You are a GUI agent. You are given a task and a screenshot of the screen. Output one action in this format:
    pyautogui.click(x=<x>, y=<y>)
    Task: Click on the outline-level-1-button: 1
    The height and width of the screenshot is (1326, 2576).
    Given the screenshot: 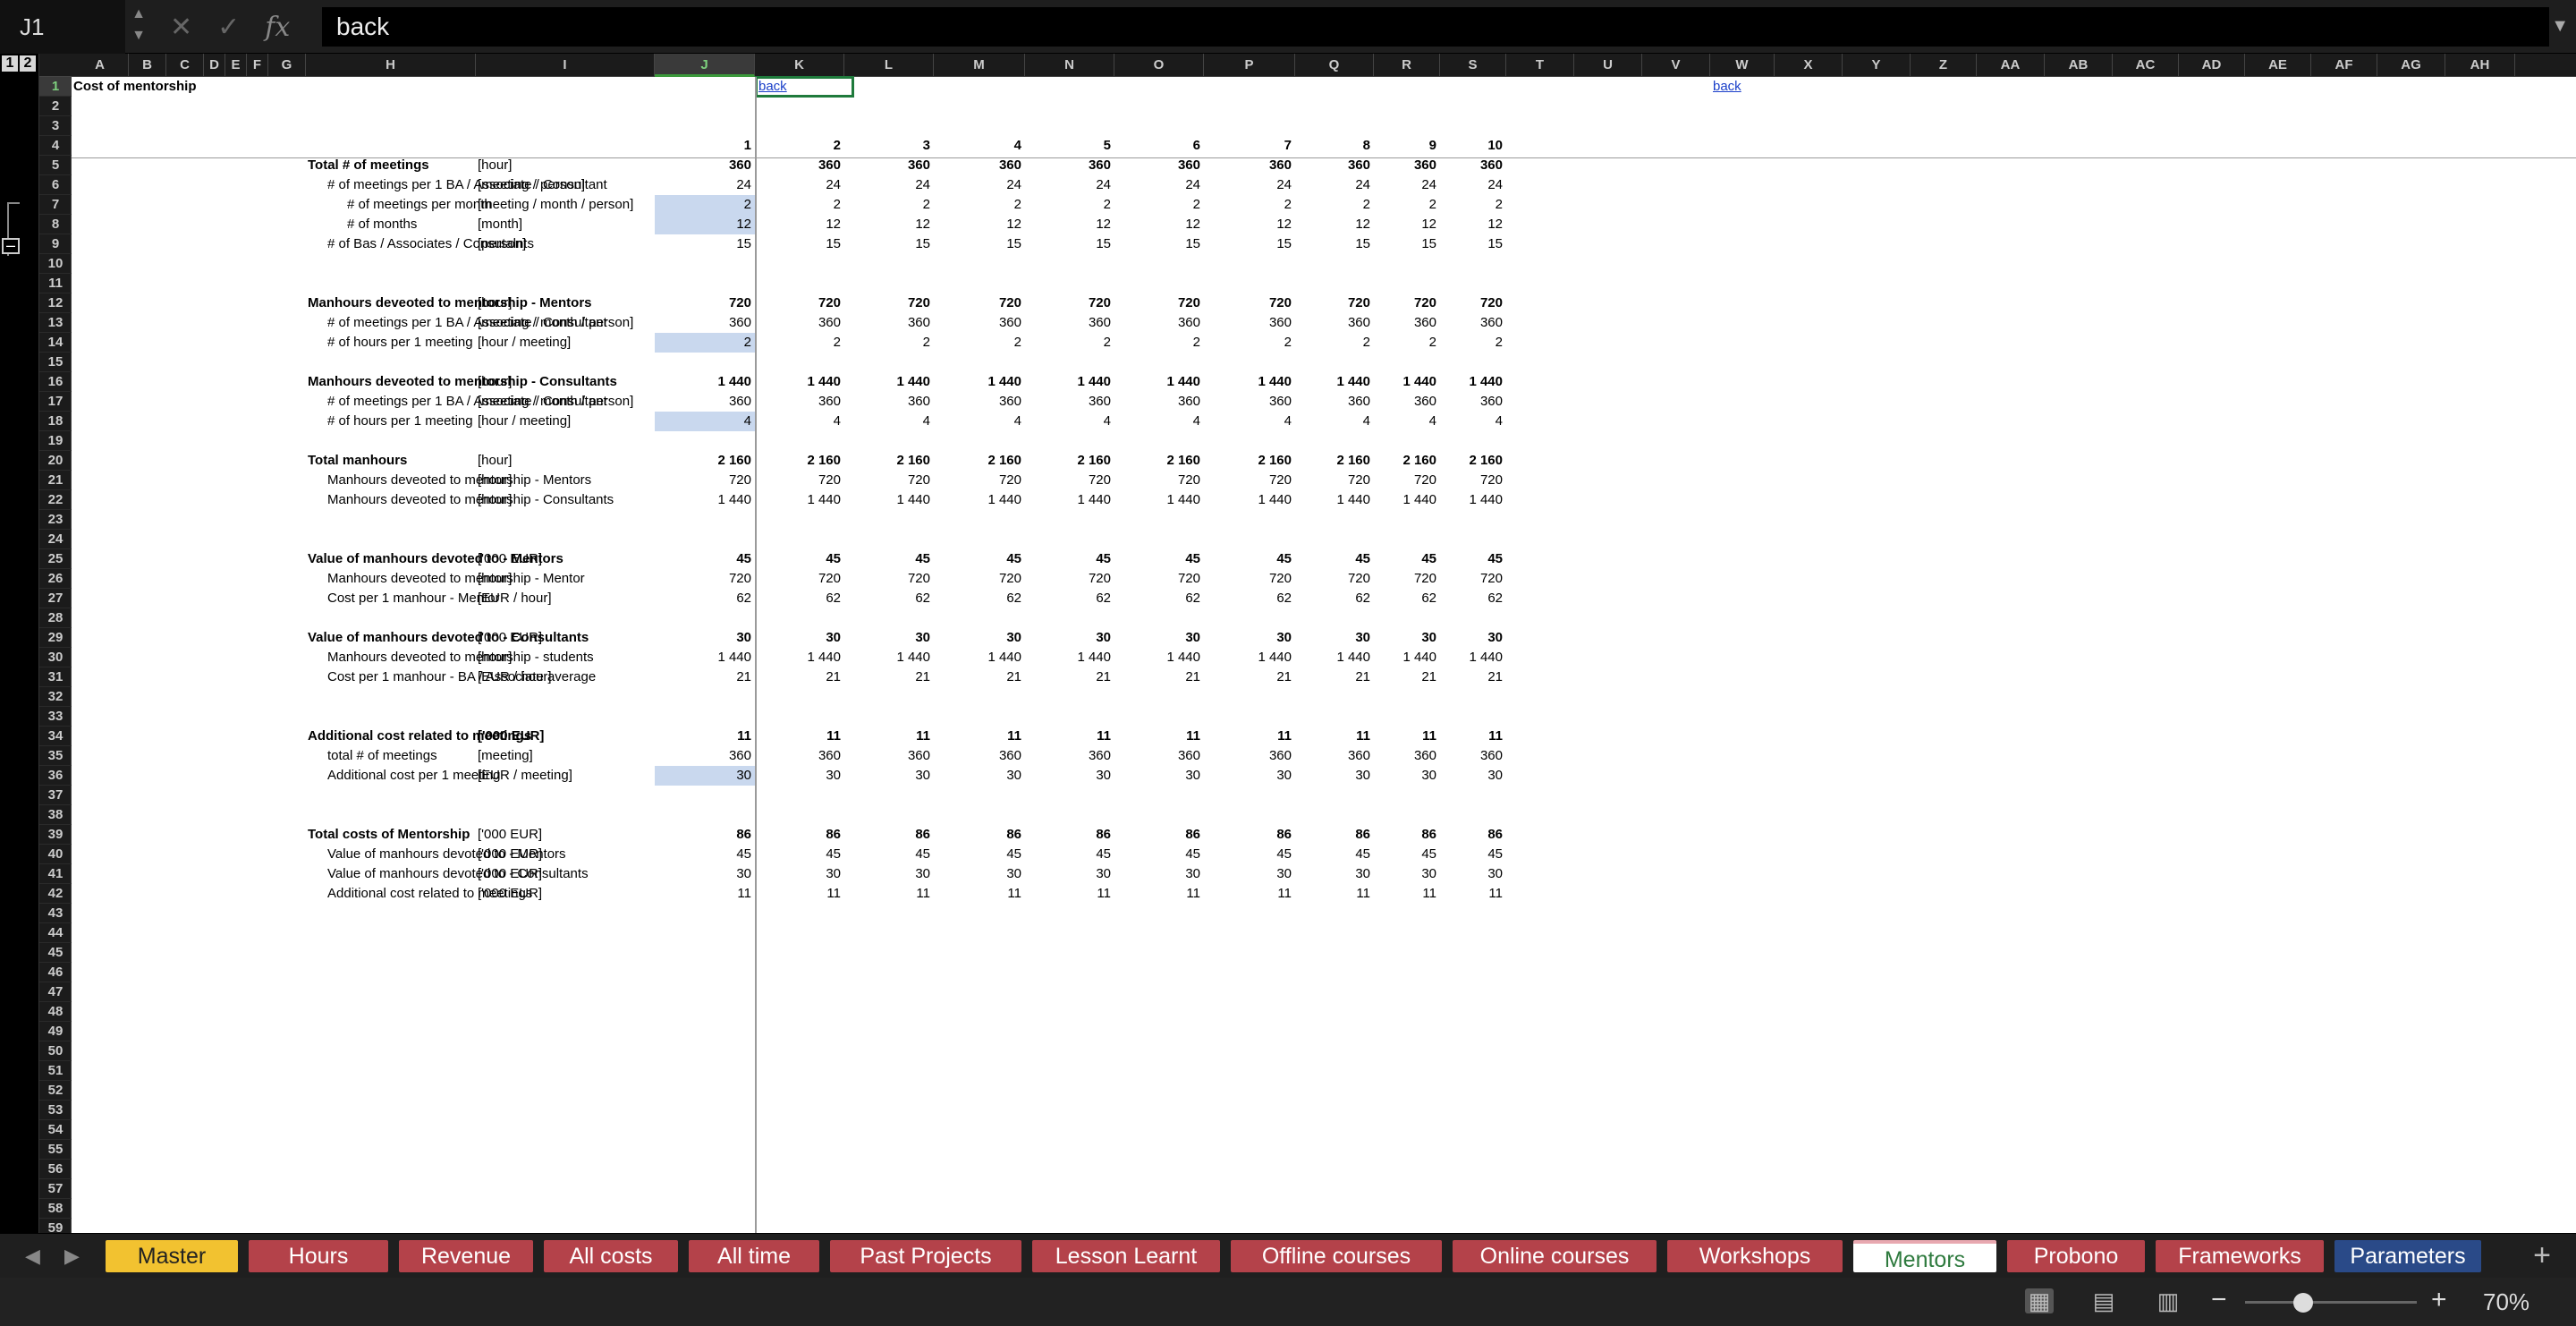 What is the action you would take?
    pyautogui.click(x=10, y=63)
    